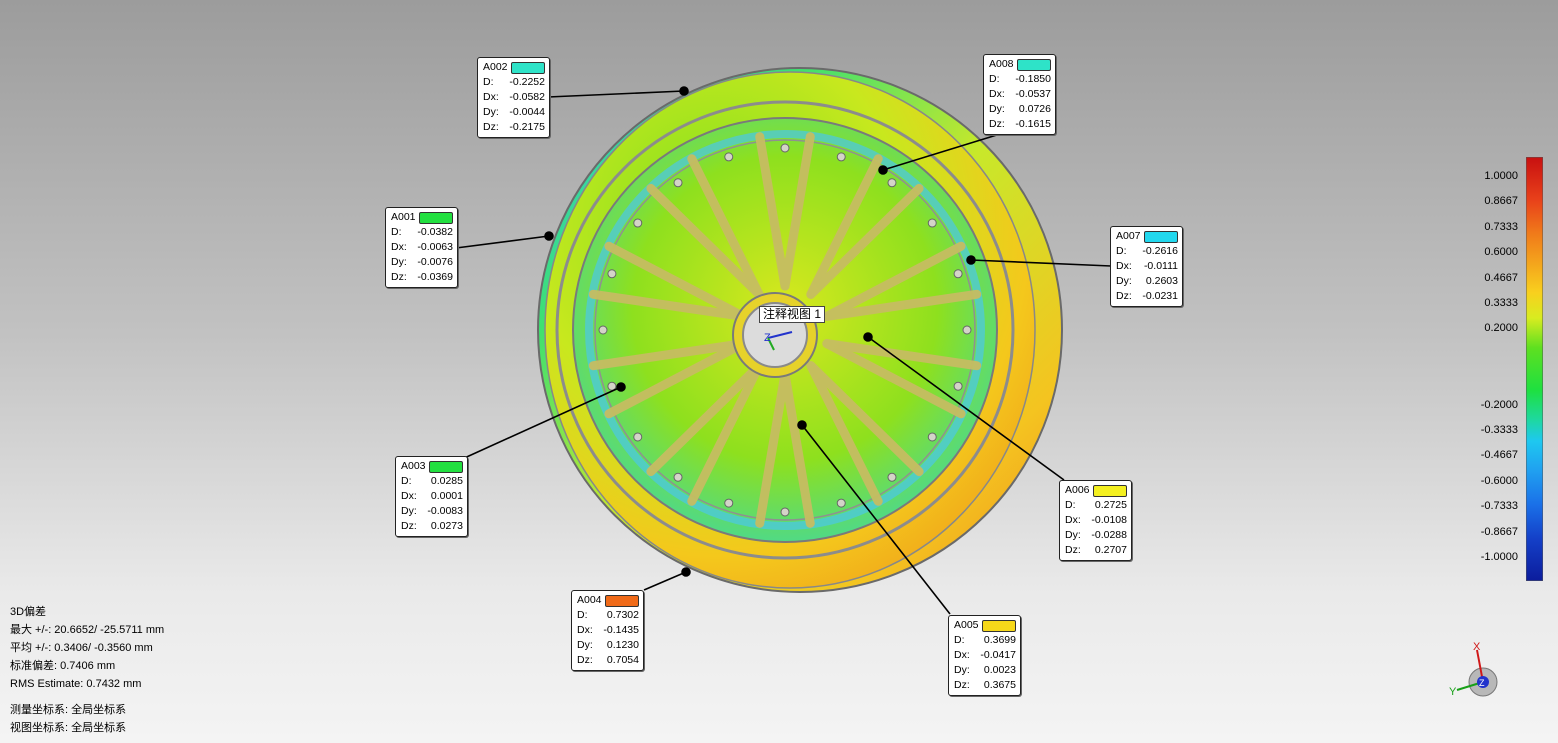 The height and width of the screenshot is (743, 1558). I want to click on value-d: 0.0285, so click(446, 481).